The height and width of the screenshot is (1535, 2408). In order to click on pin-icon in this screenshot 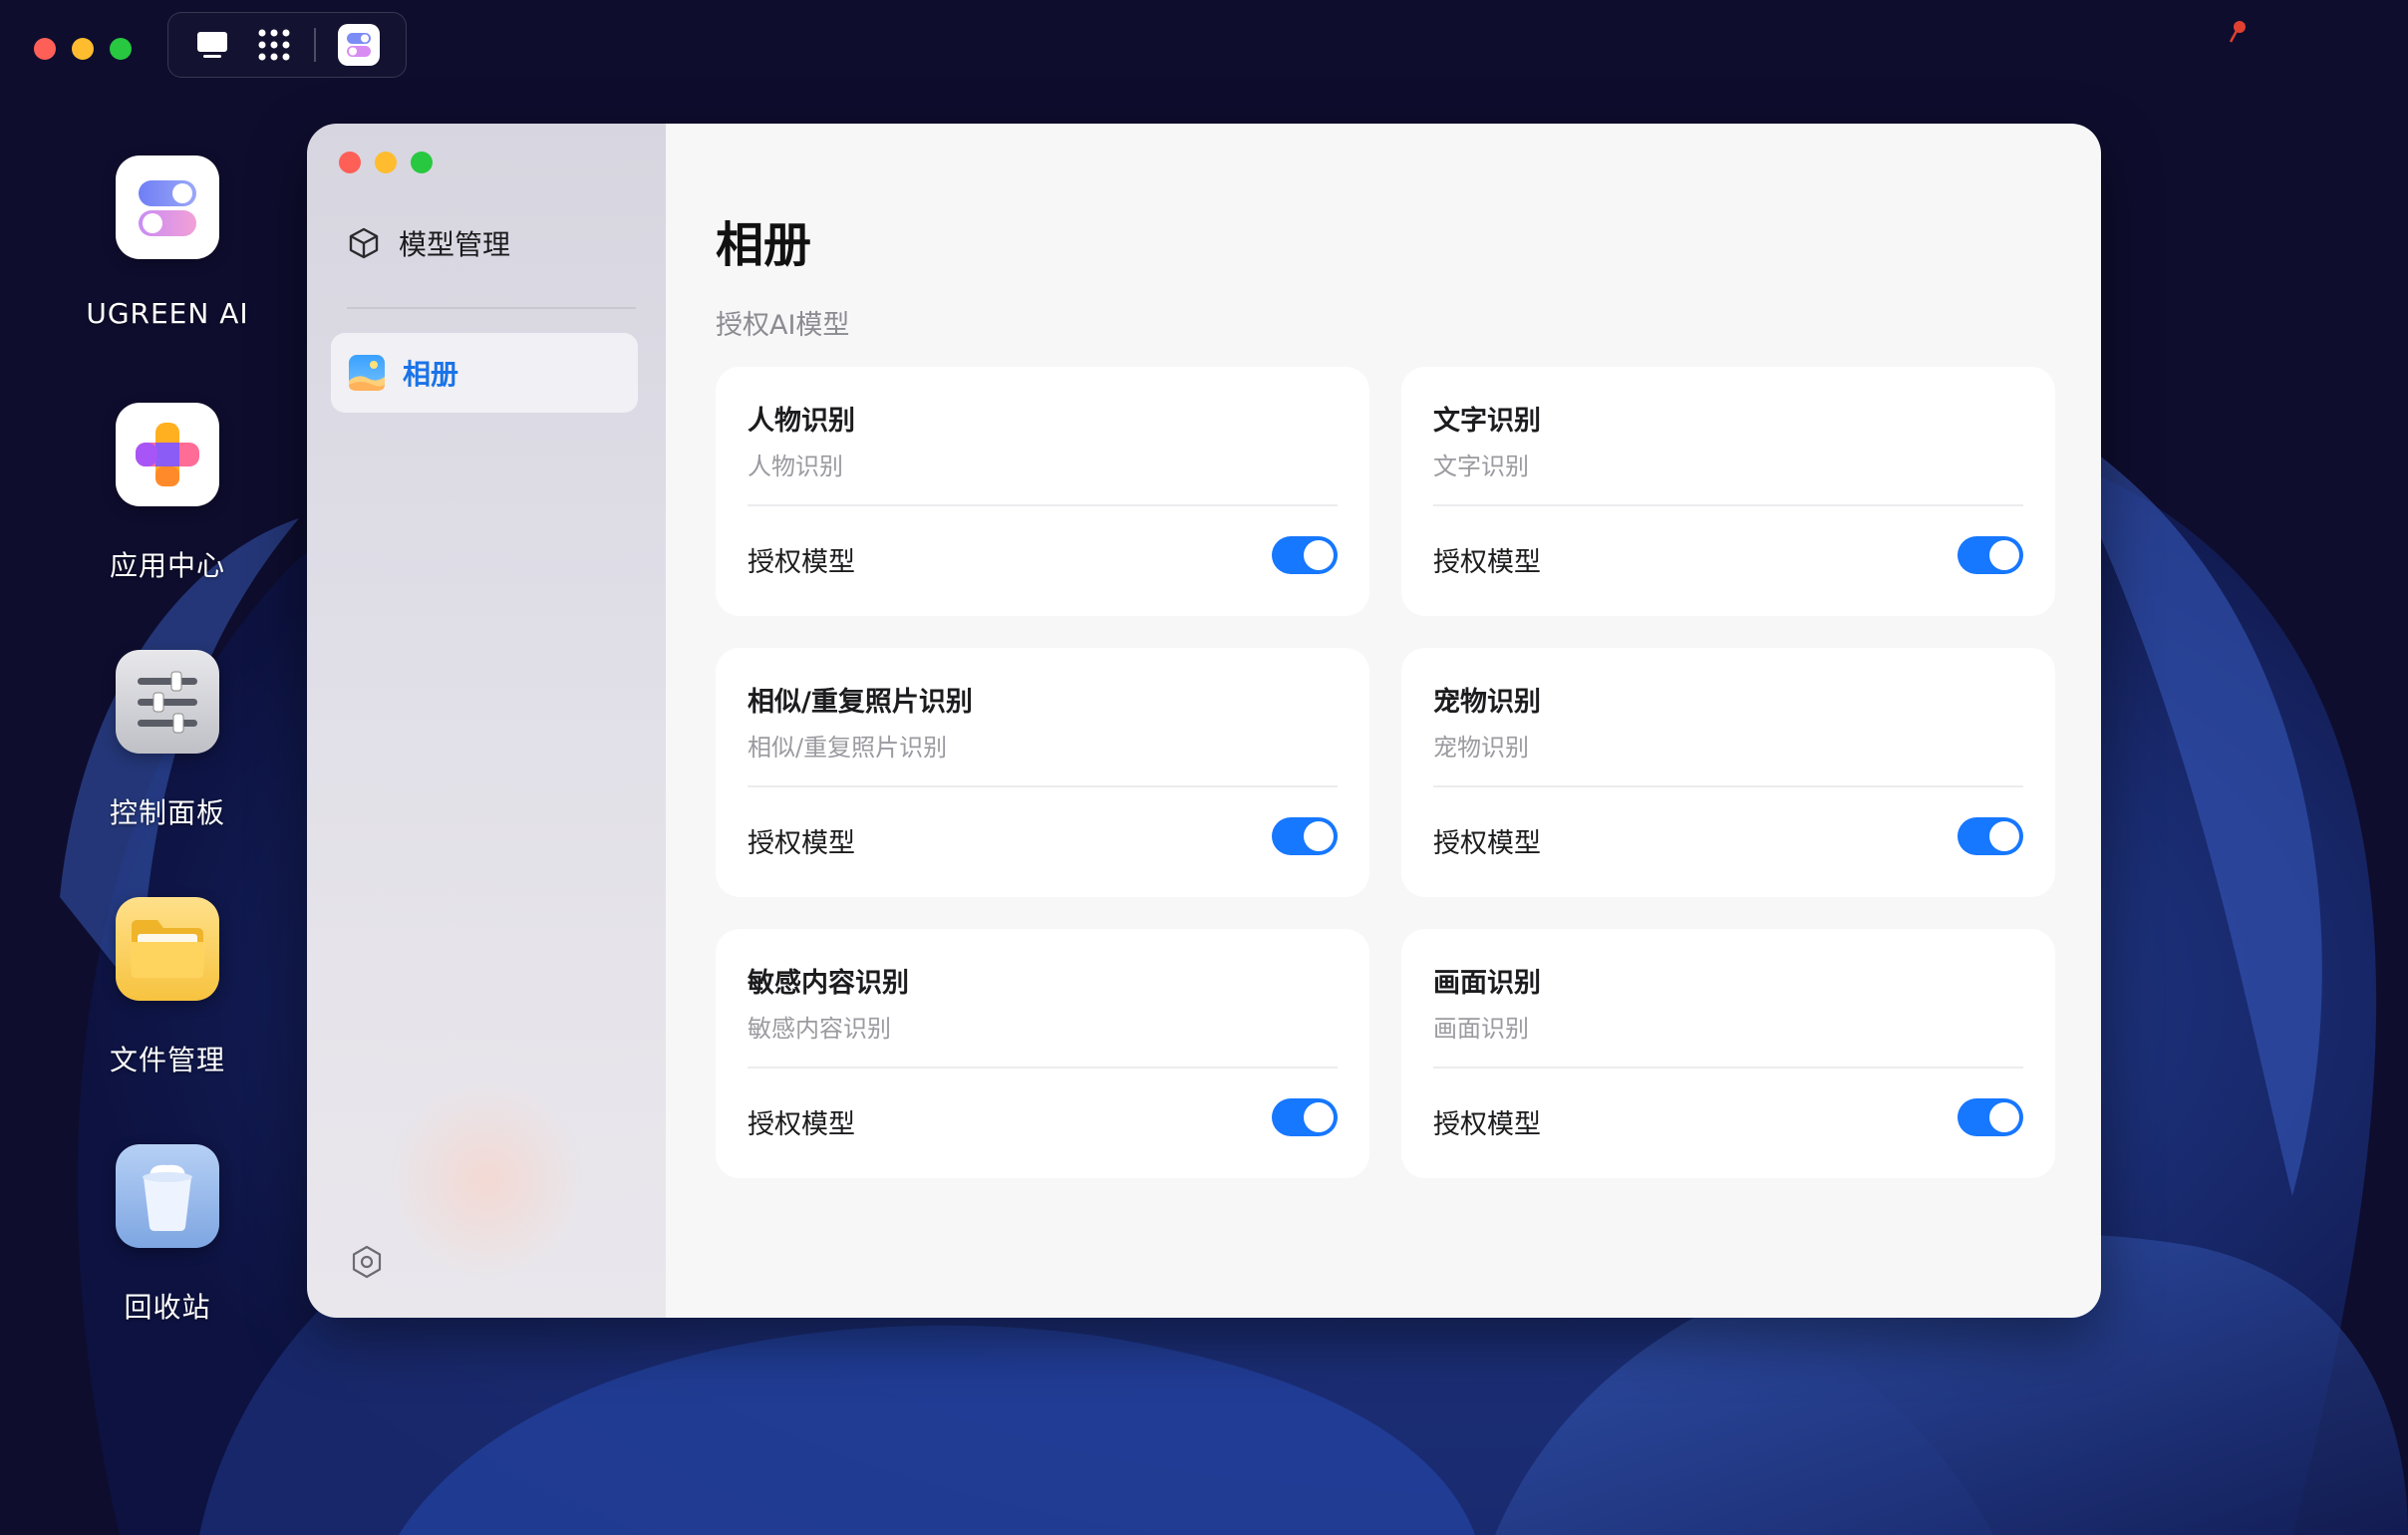, I will do `click(2237, 32)`.